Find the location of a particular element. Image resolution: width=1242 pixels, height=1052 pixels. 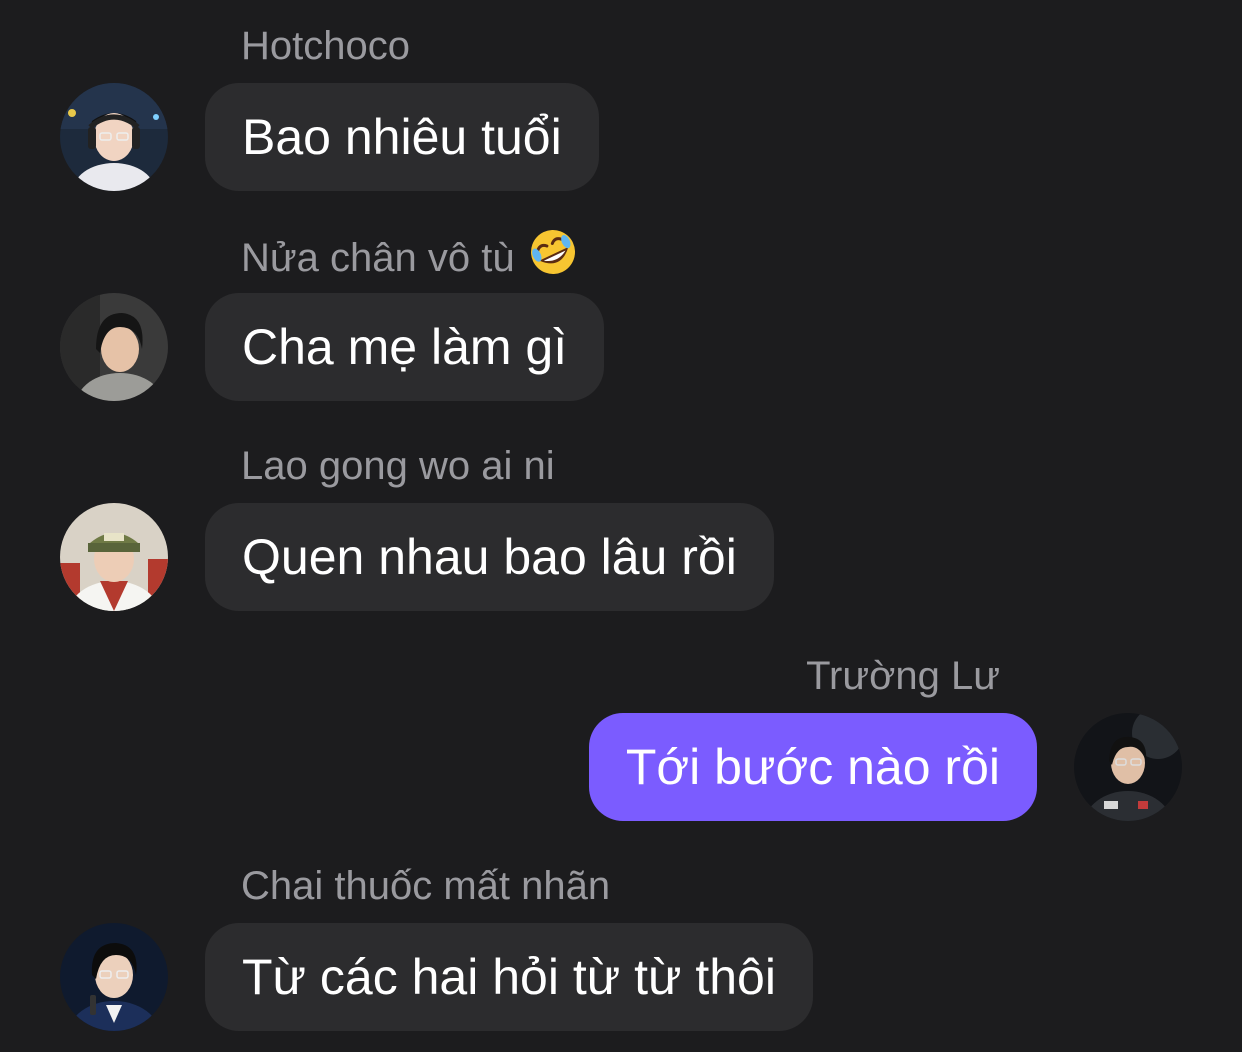

sender-name: Trường Lư is located at coordinates (903, 676).